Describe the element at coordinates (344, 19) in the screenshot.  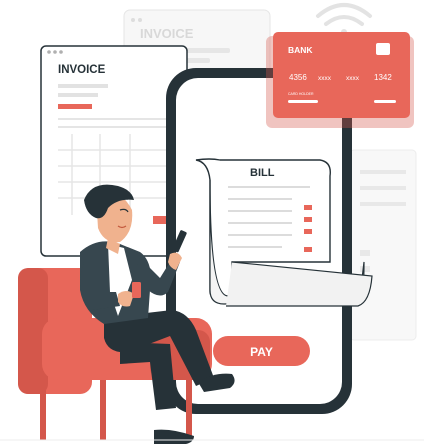
I see `wifi-icon` at that location.